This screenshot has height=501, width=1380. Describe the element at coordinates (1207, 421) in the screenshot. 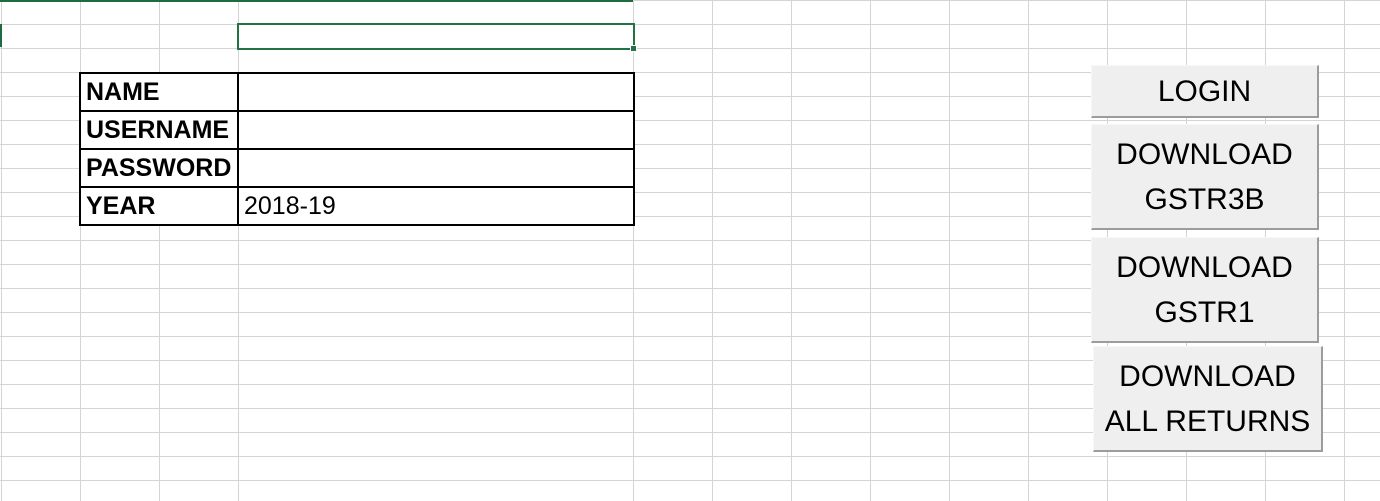

I see `download-all-label-line2: ALL RETURNS` at that location.